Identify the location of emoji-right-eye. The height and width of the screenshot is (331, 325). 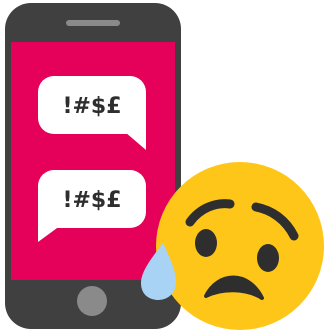
(268, 258).